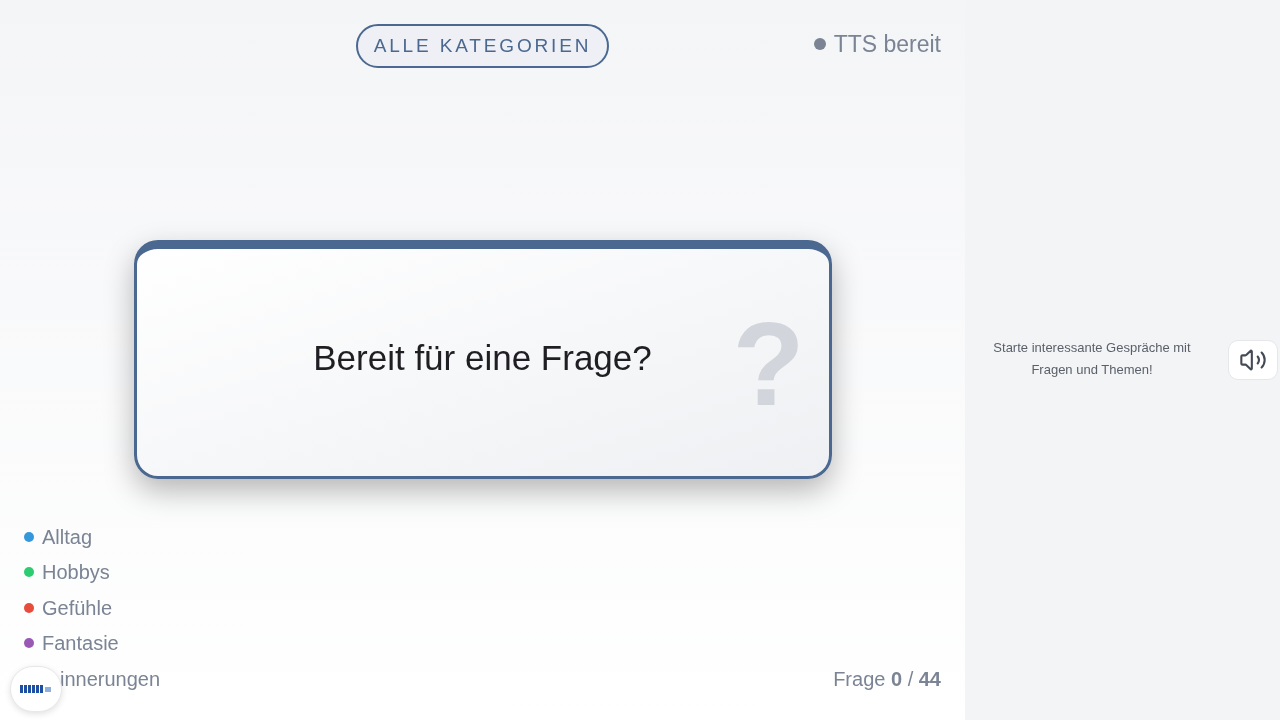  Describe the element at coordinates (887, 679) in the screenshot. I see `question-counter: Frage 0 / 44` at that location.